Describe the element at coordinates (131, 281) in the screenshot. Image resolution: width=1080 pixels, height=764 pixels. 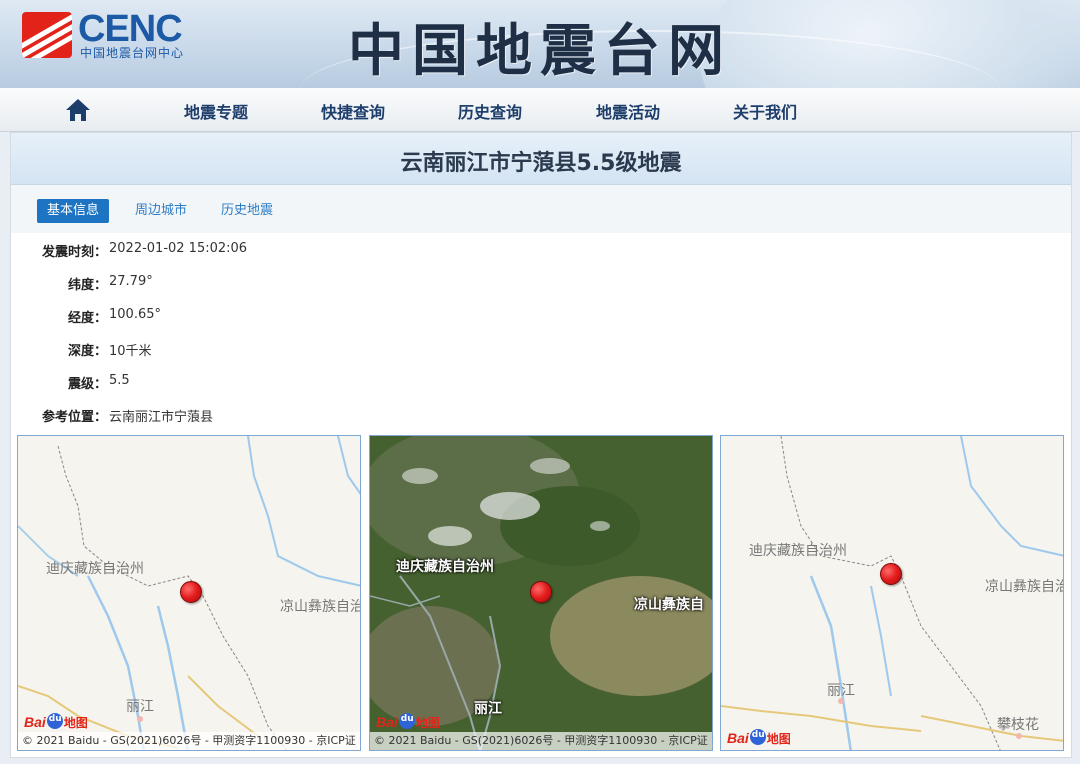
I see `latitude-value: 27.79°` at that location.